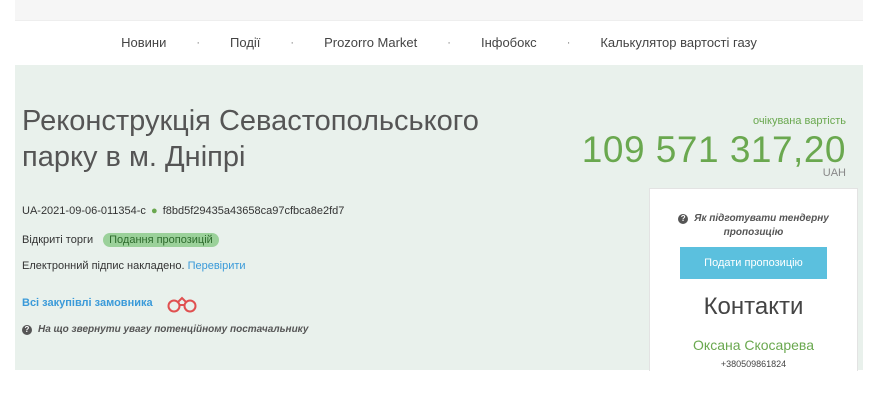 The width and height of the screenshot is (880, 395). What do you see at coordinates (834, 173) in the screenshot?
I see `budget-currency: UAH` at bounding box center [834, 173].